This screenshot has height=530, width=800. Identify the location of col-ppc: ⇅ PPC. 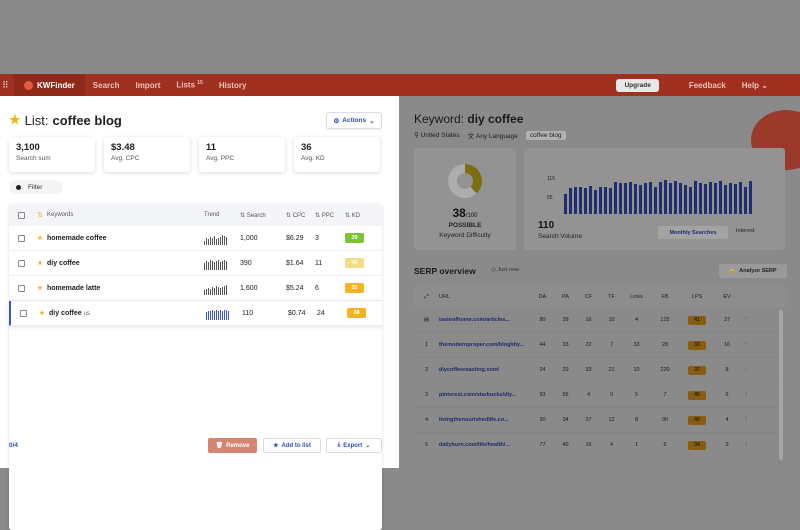
(330, 215).